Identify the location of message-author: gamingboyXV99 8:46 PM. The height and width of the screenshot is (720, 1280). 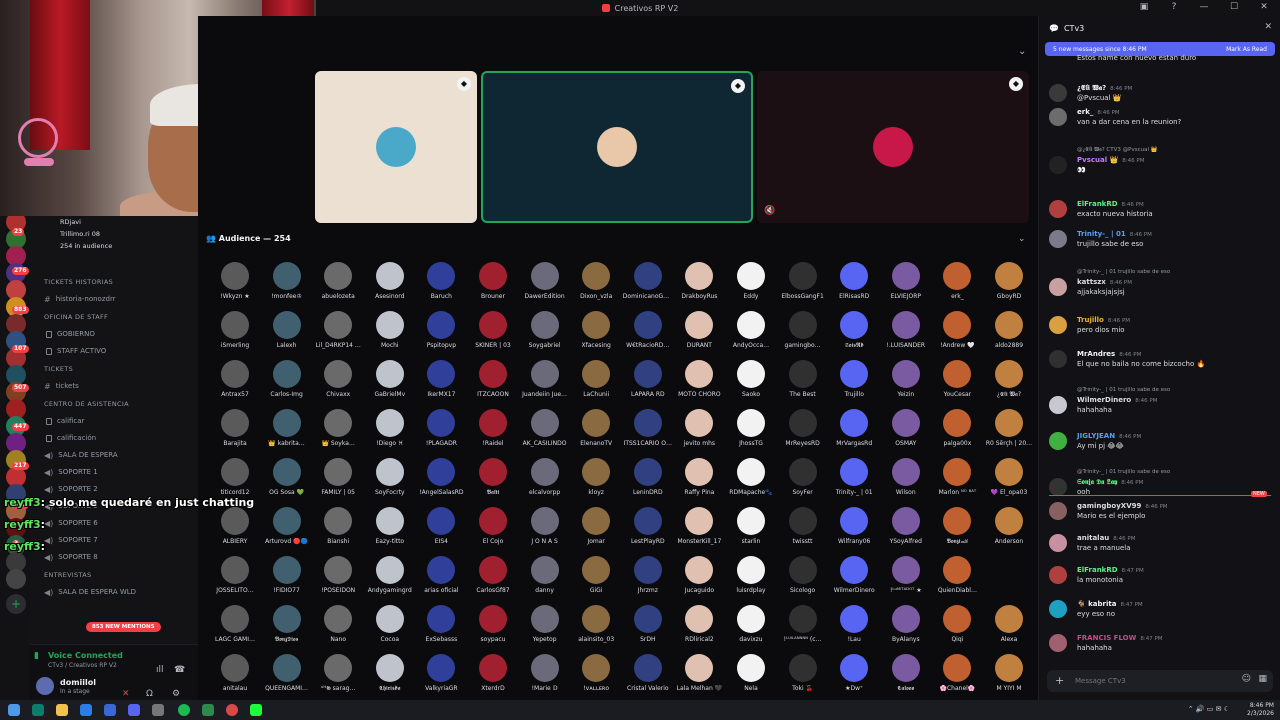
(1122, 506).